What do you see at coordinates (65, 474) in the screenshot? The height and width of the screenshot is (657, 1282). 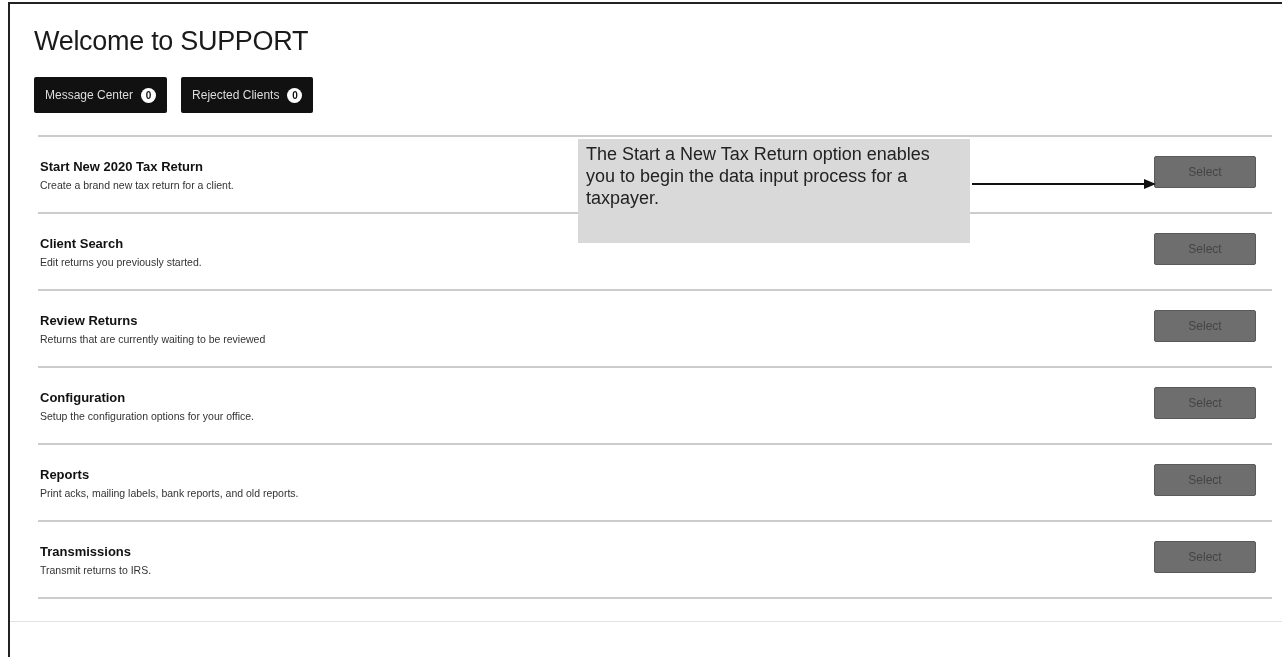 I see `option-title: Reports` at bounding box center [65, 474].